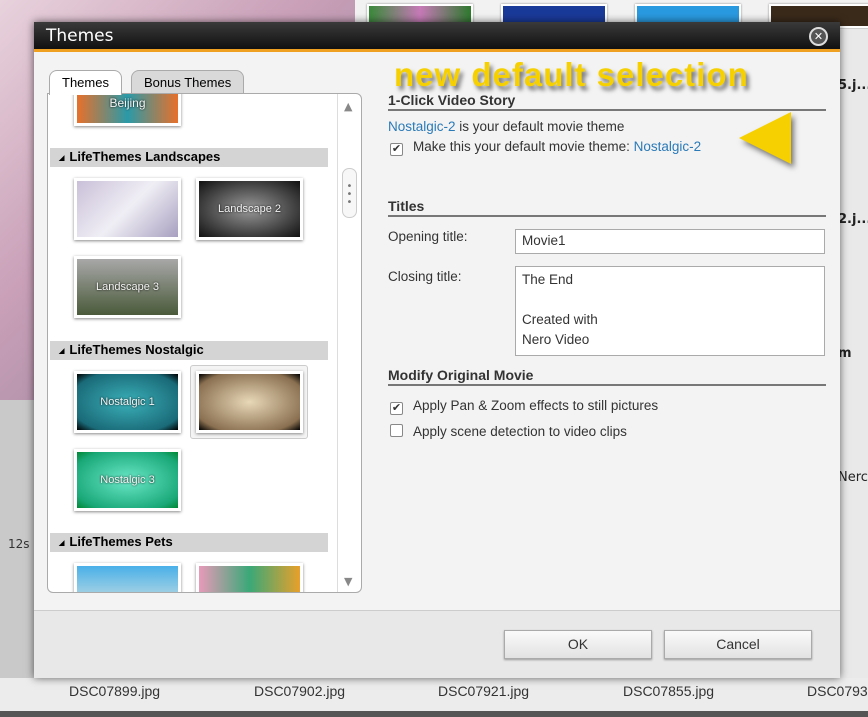 Image resolution: width=868 pixels, height=717 pixels. What do you see at coordinates (189, 350) in the screenshot?
I see `group-header-nostalgic: ◢ LifeThemes Nostalgic` at bounding box center [189, 350].